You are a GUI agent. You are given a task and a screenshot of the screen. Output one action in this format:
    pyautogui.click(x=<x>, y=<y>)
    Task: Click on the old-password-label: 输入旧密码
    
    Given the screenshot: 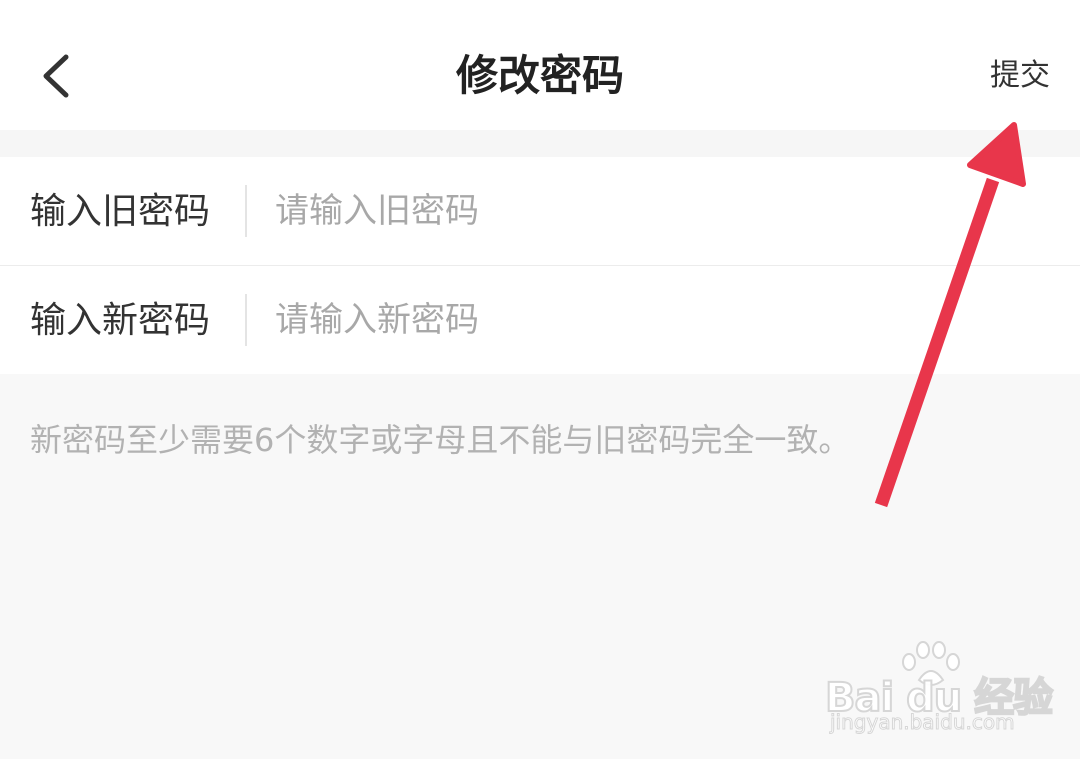 What is the action you would take?
    pyautogui.click(x=120, y=211)
    